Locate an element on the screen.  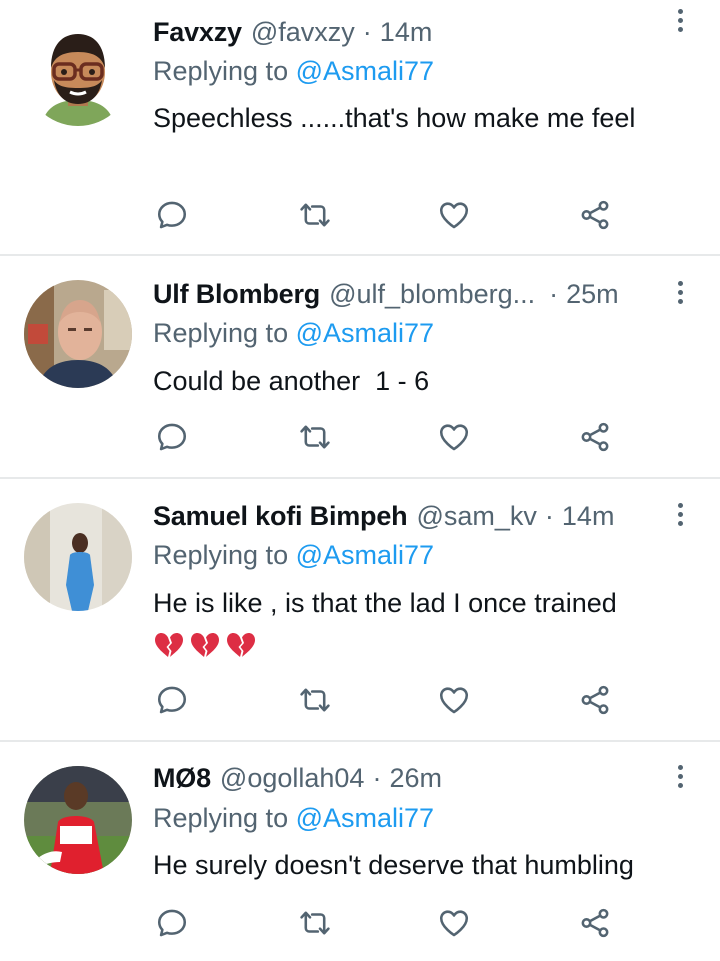
display-name: Favxzy is located at coordinates (197, 32).